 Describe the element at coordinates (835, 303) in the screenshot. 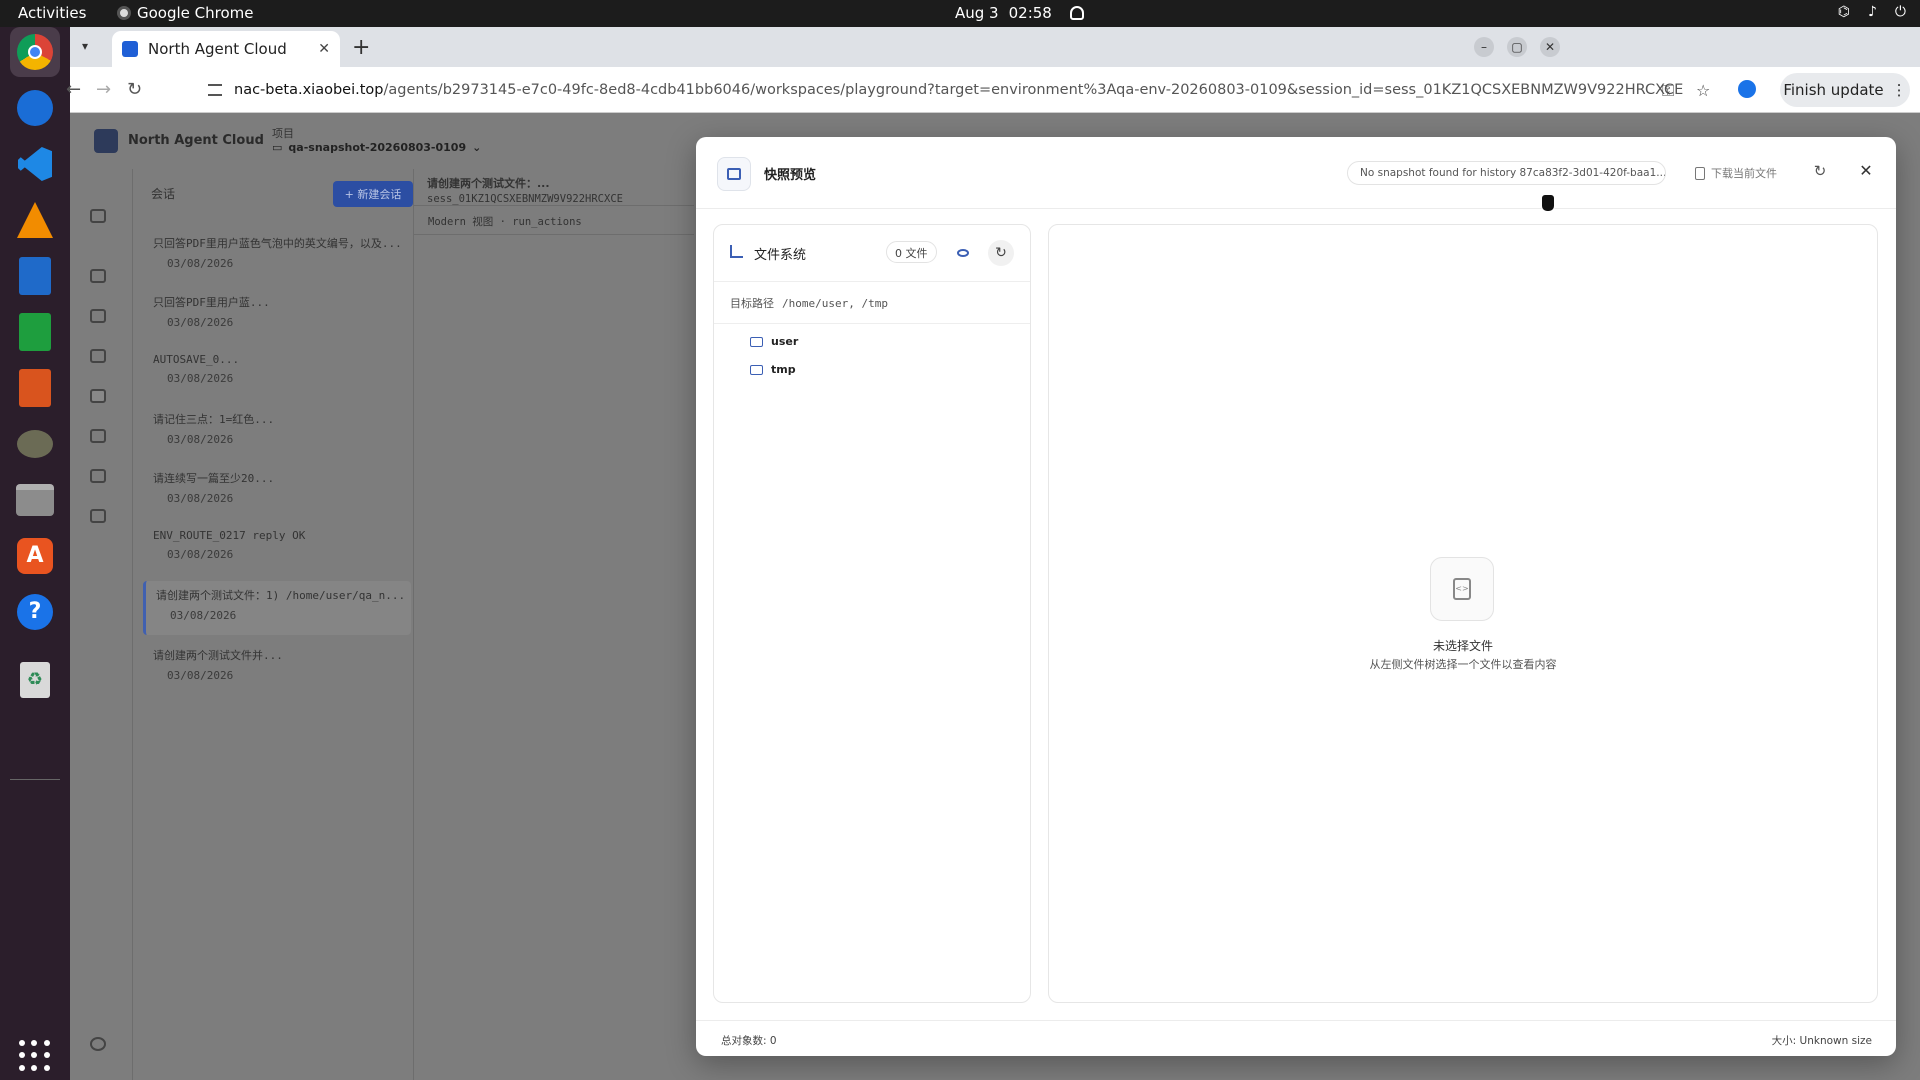

I see `target-path-value: /home/user, /tmp` at that location.